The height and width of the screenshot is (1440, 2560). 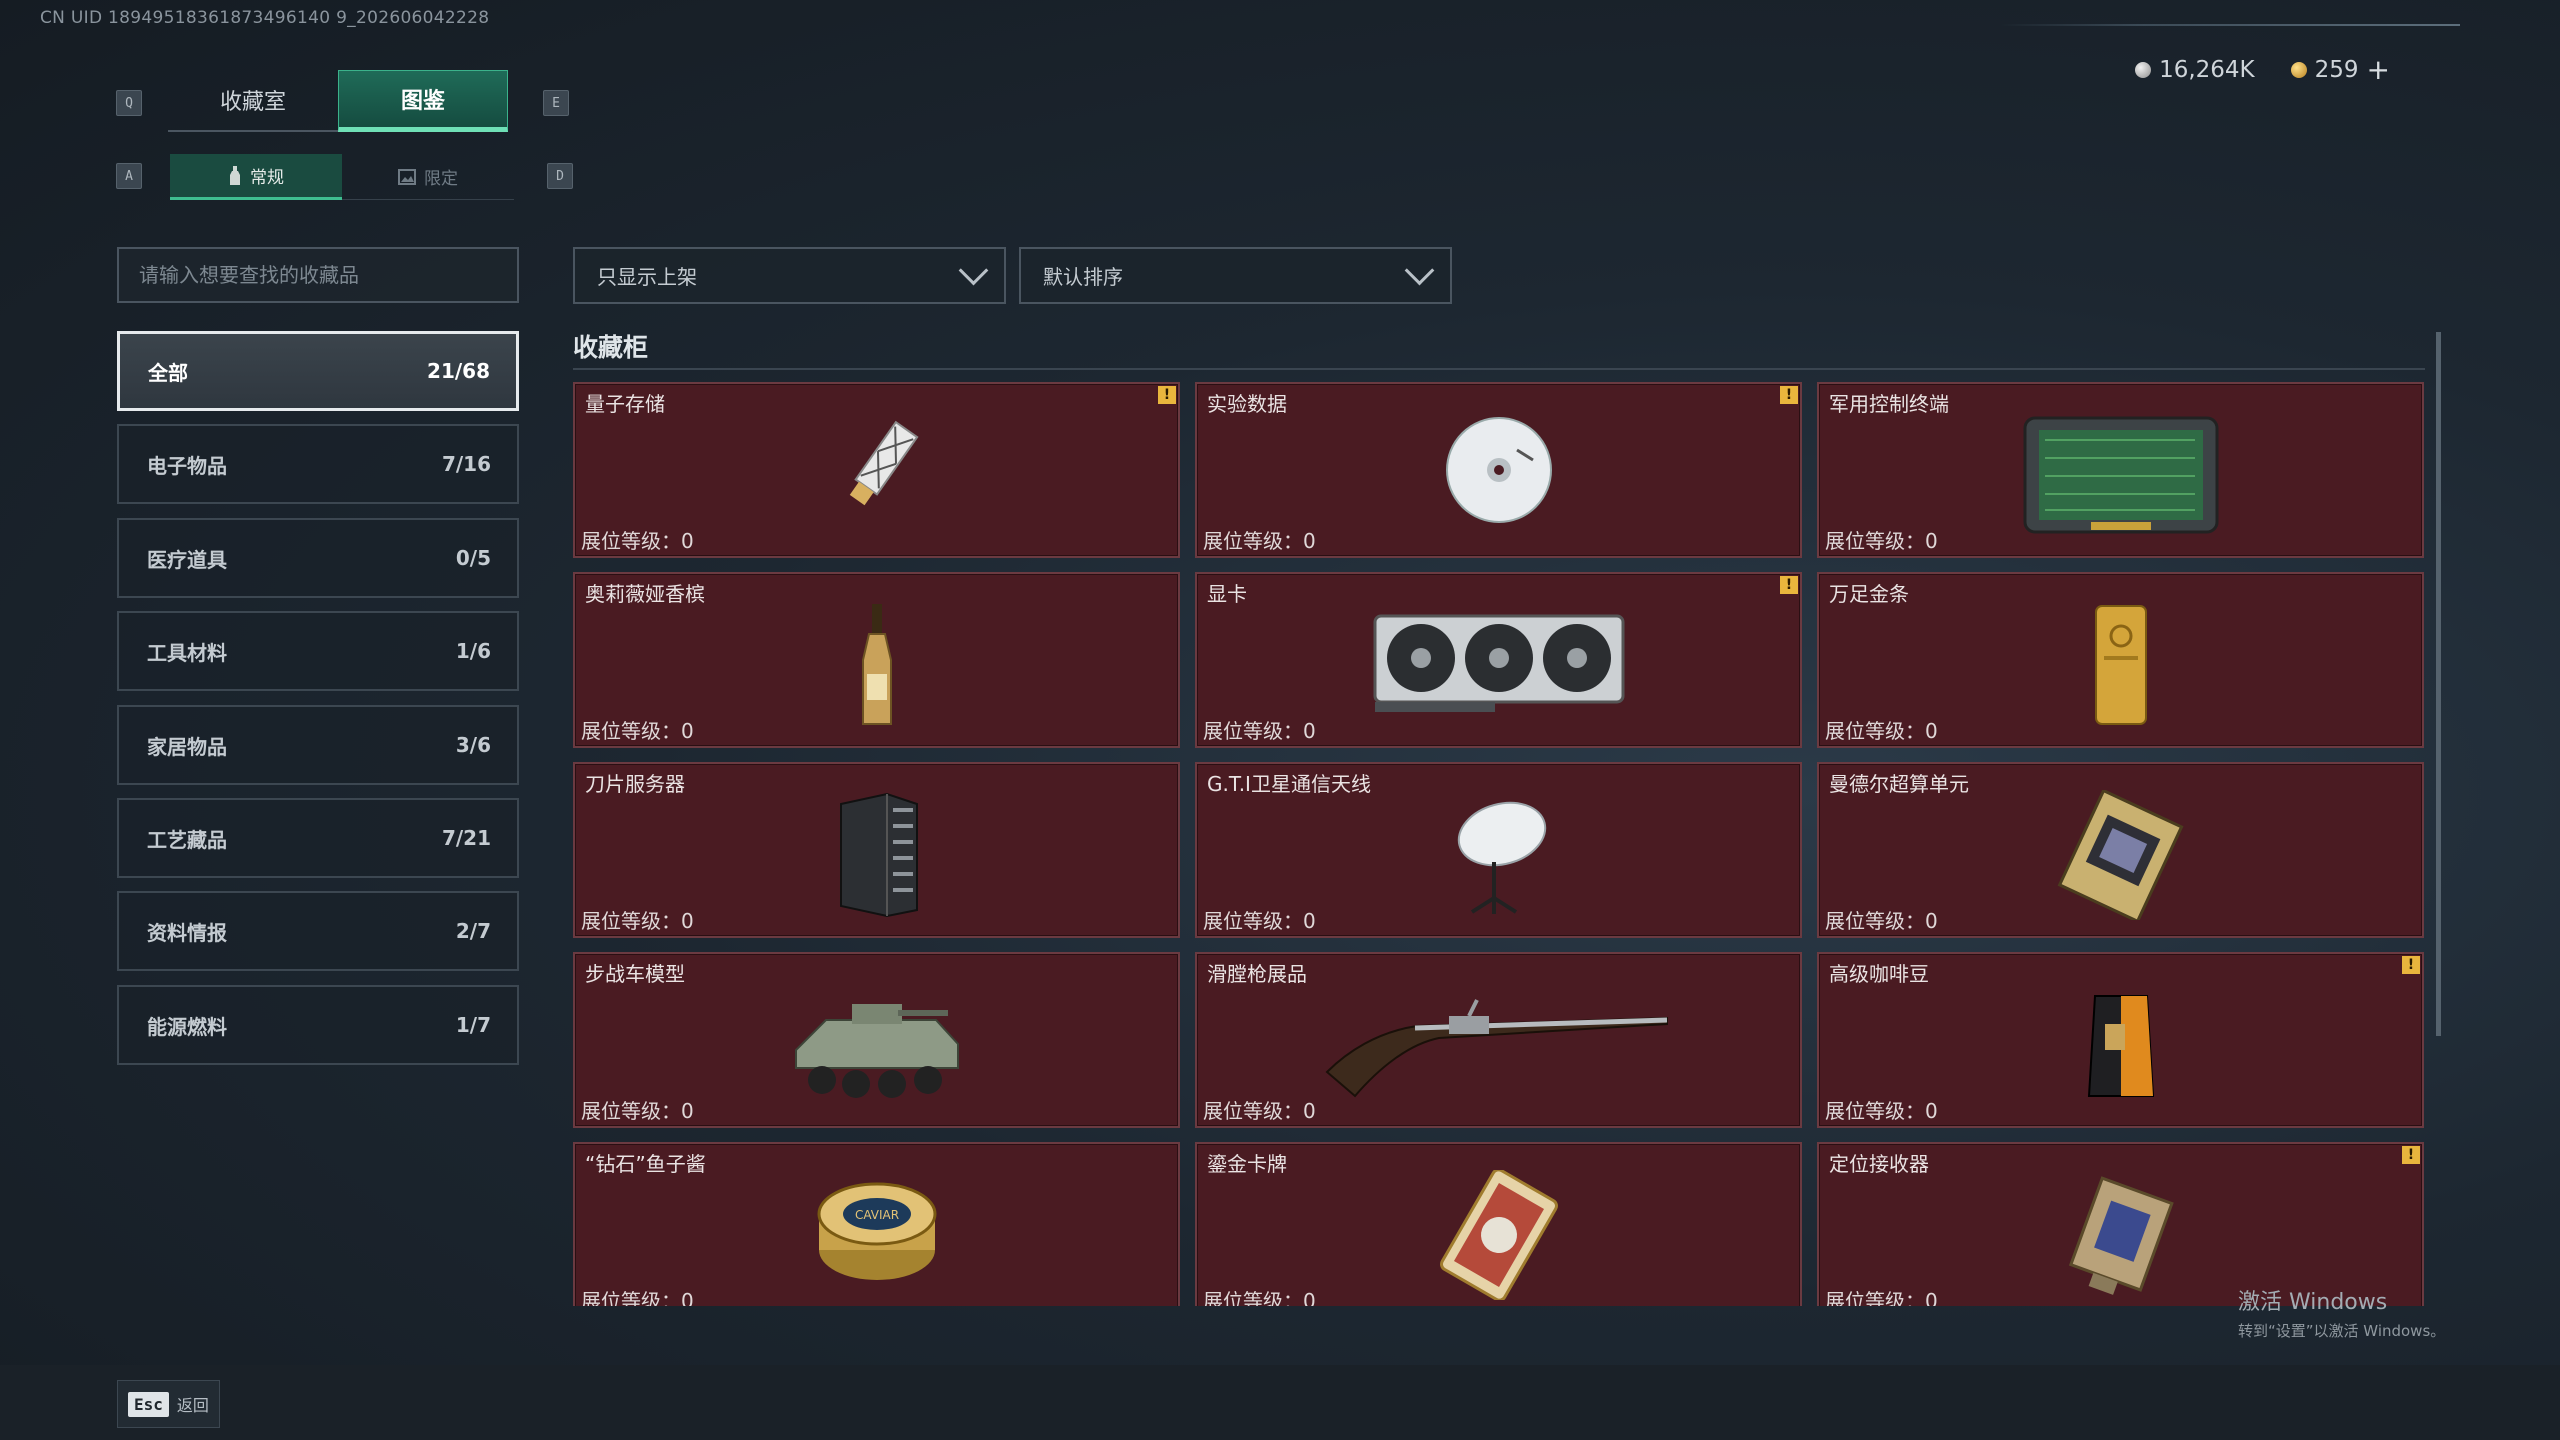 What do you see at coordinates (2120, 470) in the screenshot?
I see `item-card: 军用控制终端 展位等级：0` at bounding box center [2120, 470].